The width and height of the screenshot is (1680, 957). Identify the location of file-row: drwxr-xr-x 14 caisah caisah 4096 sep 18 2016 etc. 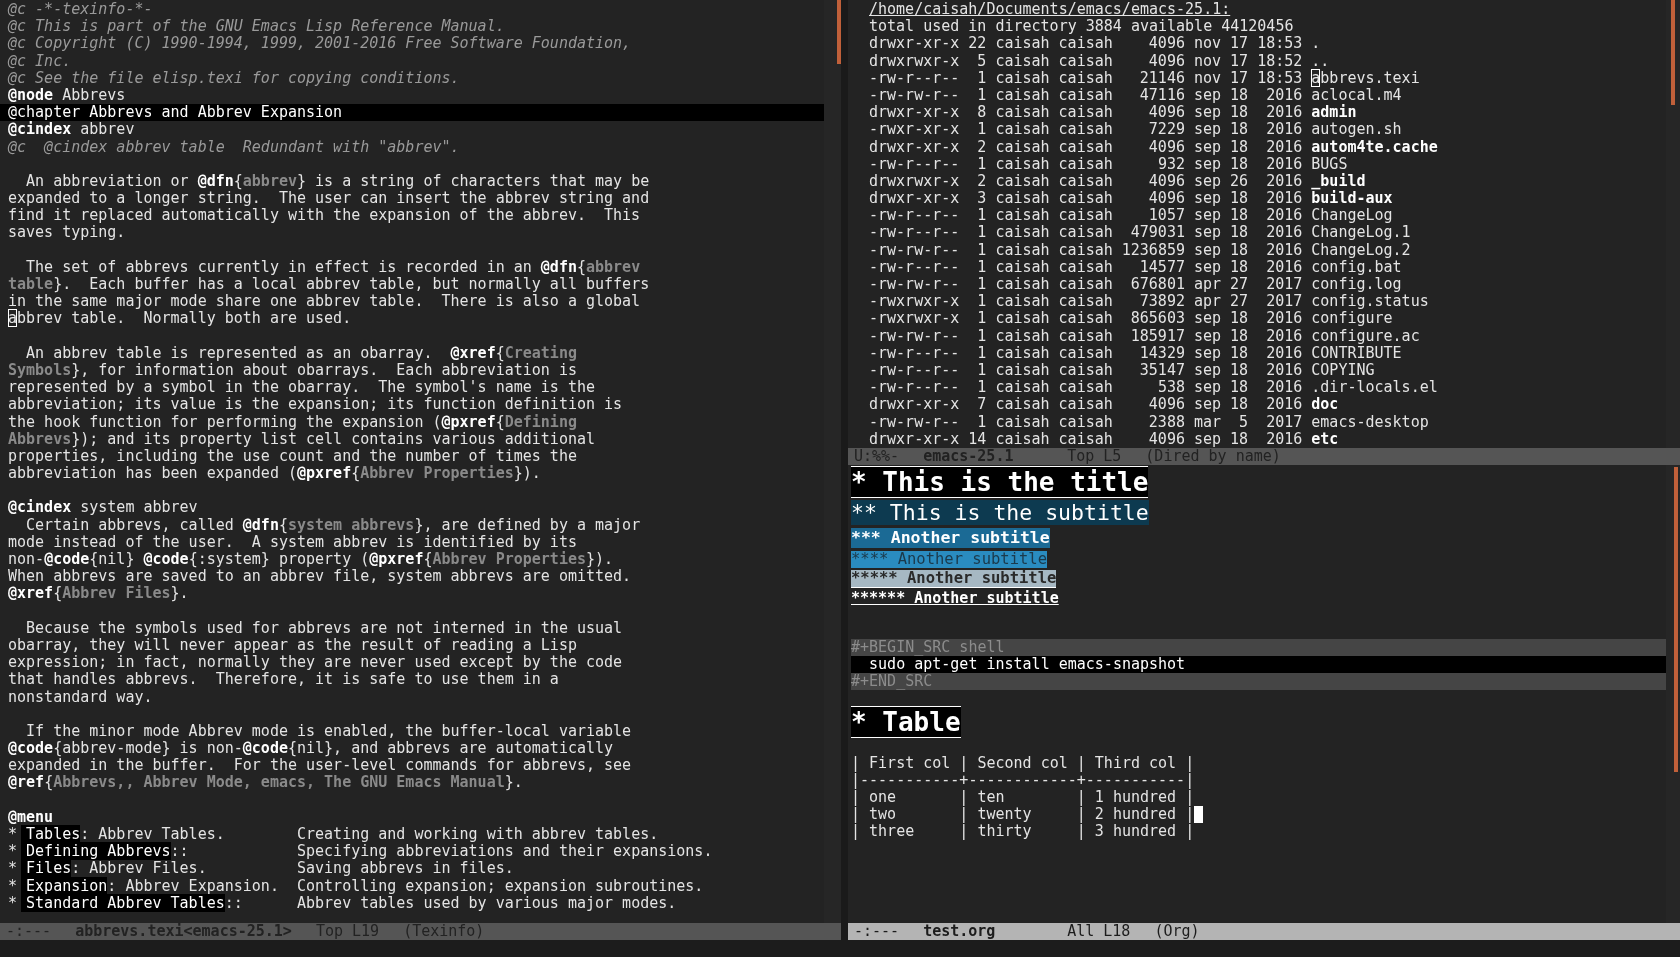
(1104, 439).